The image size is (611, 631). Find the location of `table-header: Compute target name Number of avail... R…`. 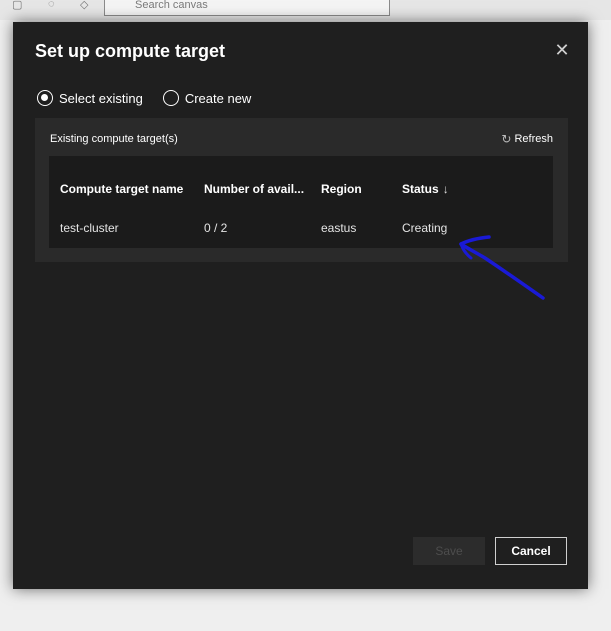

table-header: Compute target name Number of avail... R… is located at coordinates (301, 189).